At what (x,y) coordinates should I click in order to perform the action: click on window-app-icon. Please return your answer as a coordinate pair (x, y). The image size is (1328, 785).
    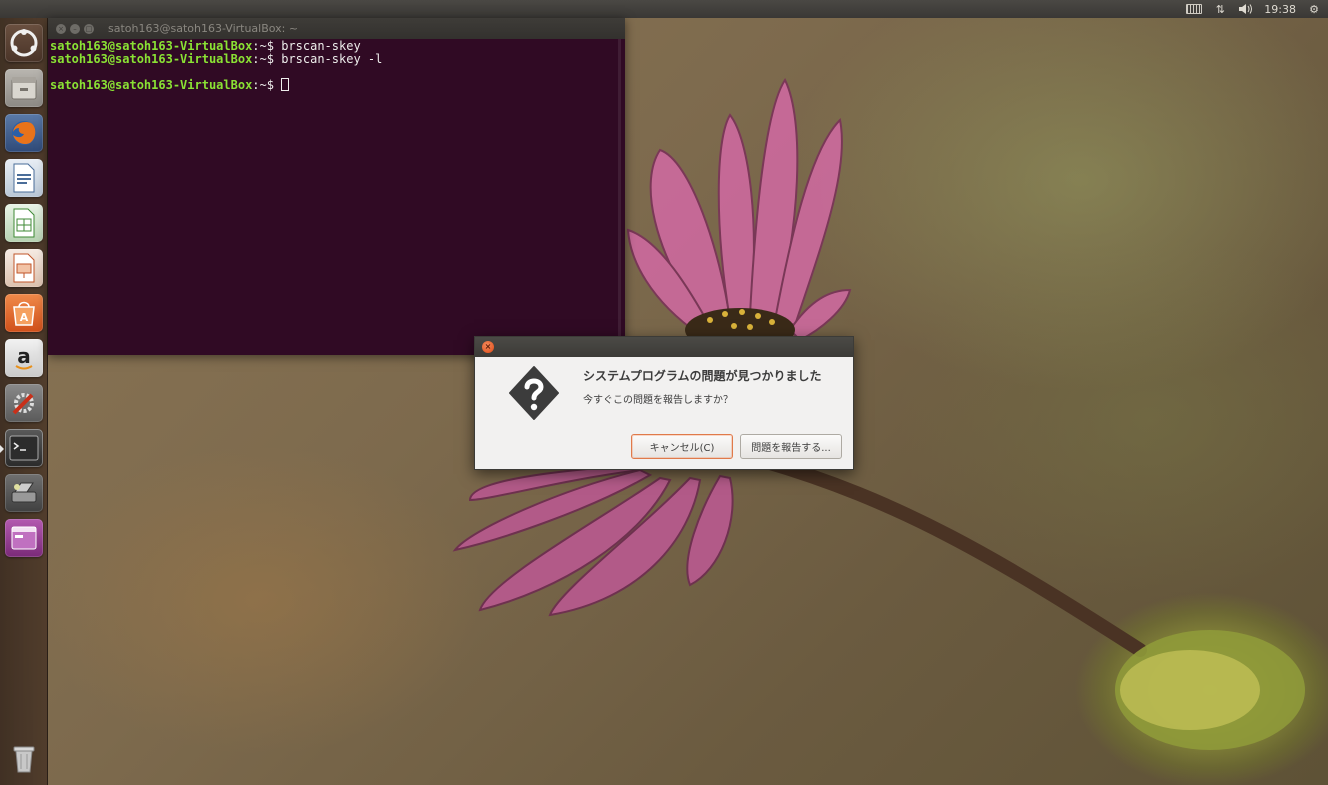
    Looking at the image, I should click on (24, 538).